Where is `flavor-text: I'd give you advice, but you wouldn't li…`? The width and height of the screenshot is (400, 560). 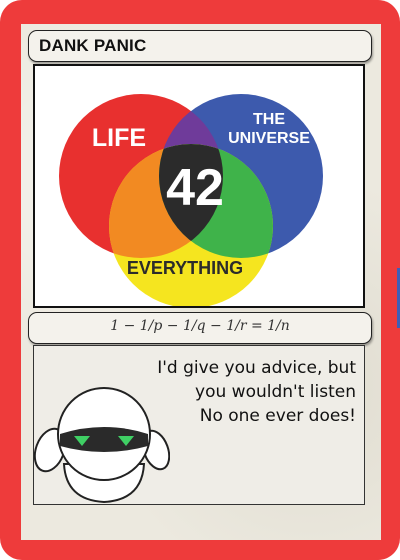
flavor-text: I'd give you advice, but you wouldn't li… is located at coordinates (256, 392).